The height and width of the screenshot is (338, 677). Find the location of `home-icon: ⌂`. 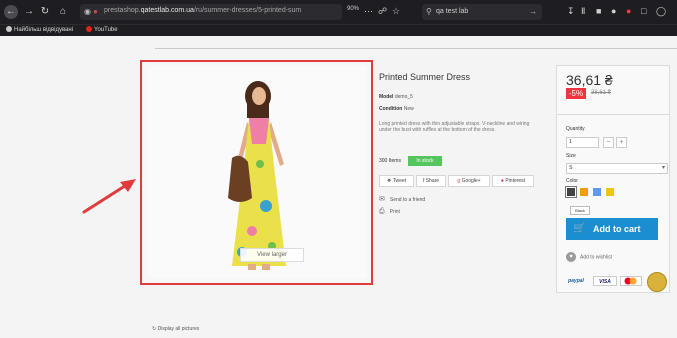

home-icon: ⌂ is located at coordinates (63, 12).